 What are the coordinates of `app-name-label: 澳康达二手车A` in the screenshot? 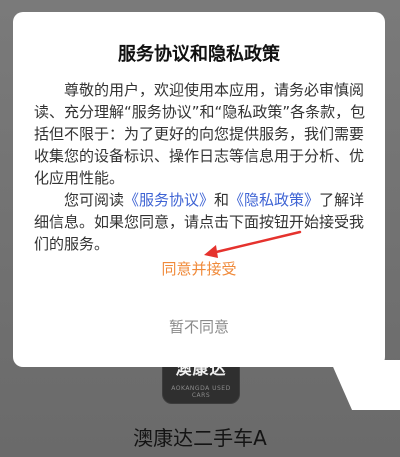 It's located at (200, 438).